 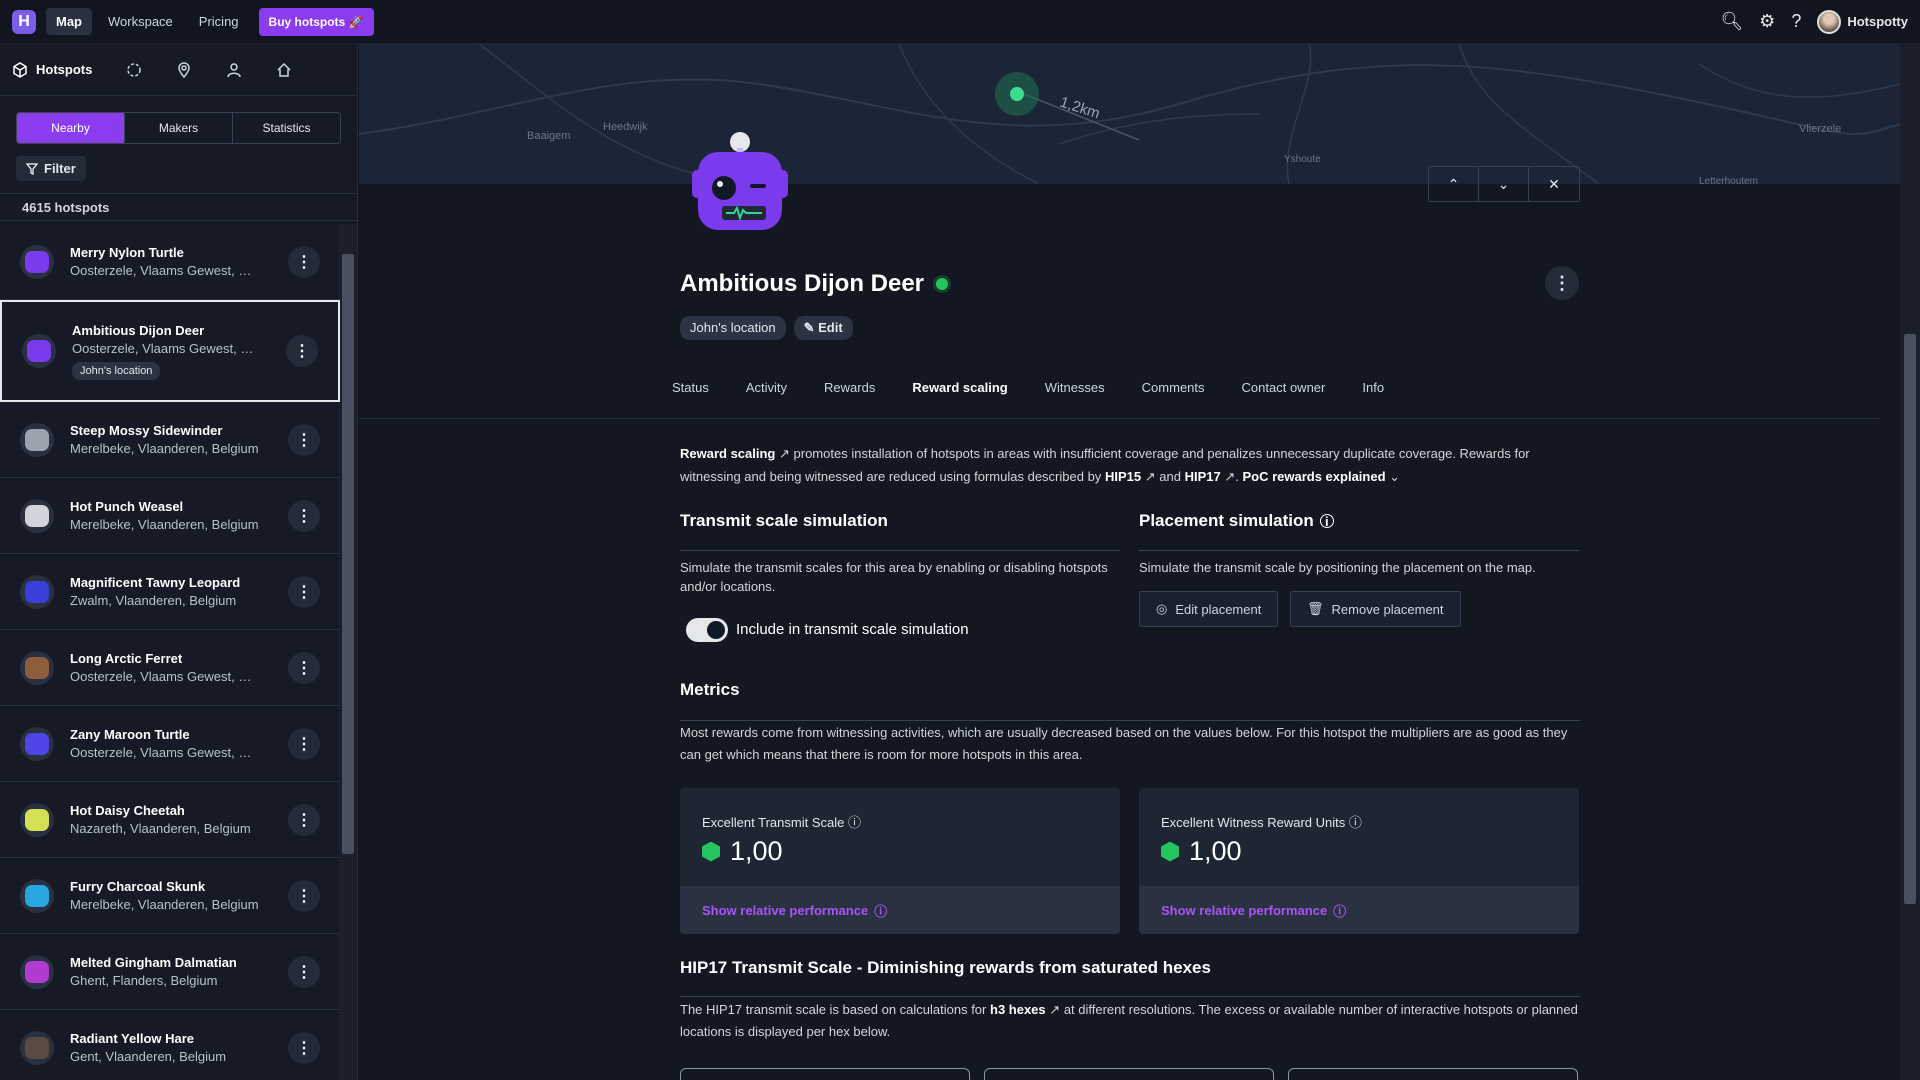 What do you see at coordinates (71, 128) in the screenshot?
I see `segment-nearby: Nearby` at bounding box center [71, 128].